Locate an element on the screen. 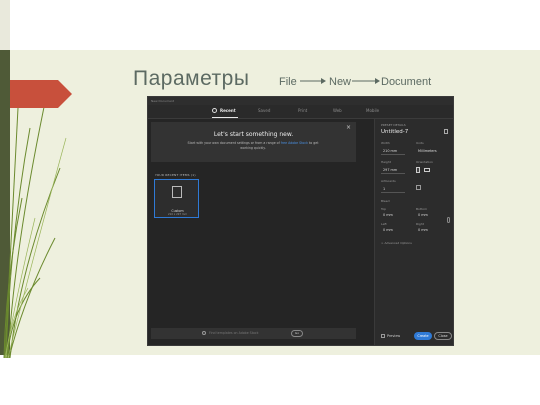  flow-step-new: New is located at coordinates (340, 82).